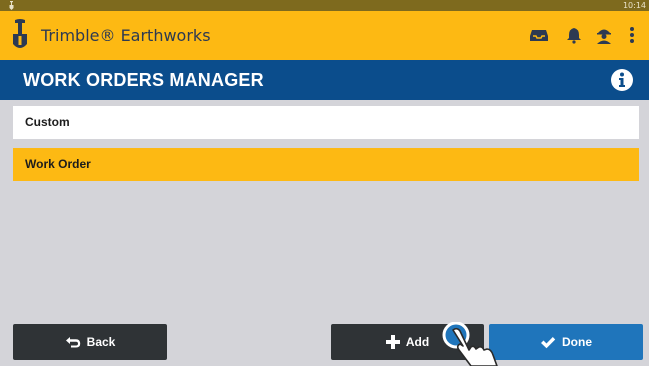  I want to click on inbox-icon, so click(539, 35).